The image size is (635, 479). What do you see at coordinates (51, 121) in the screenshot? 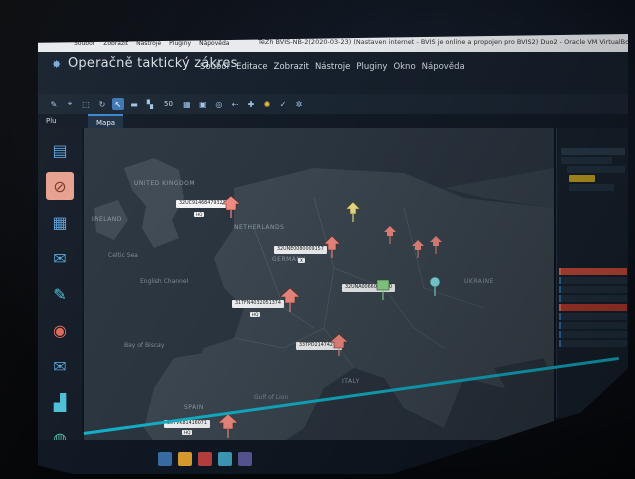
I see `panel-tab: Plu` at bounding box center [51, 121].